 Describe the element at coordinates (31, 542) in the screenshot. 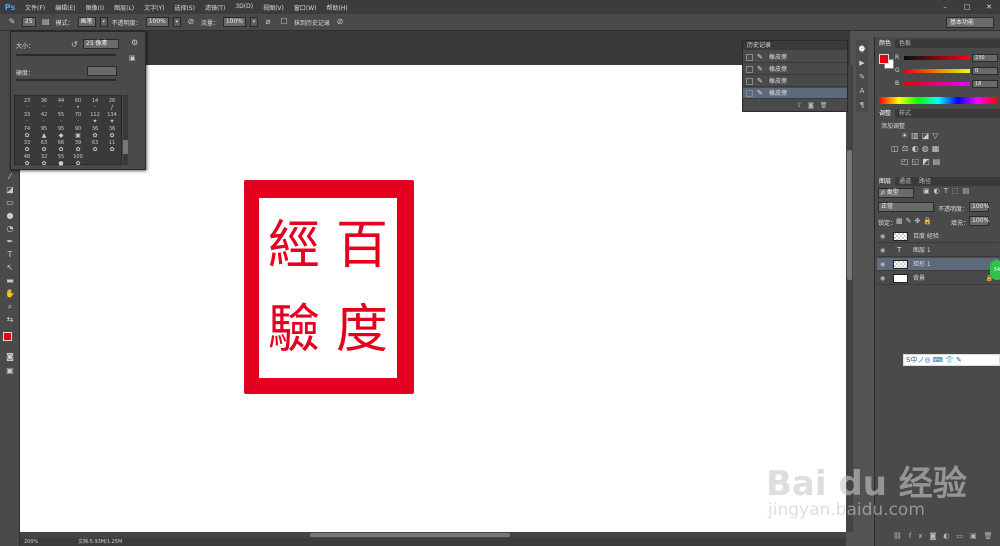

I see `zoom-level: 200%` at that location.